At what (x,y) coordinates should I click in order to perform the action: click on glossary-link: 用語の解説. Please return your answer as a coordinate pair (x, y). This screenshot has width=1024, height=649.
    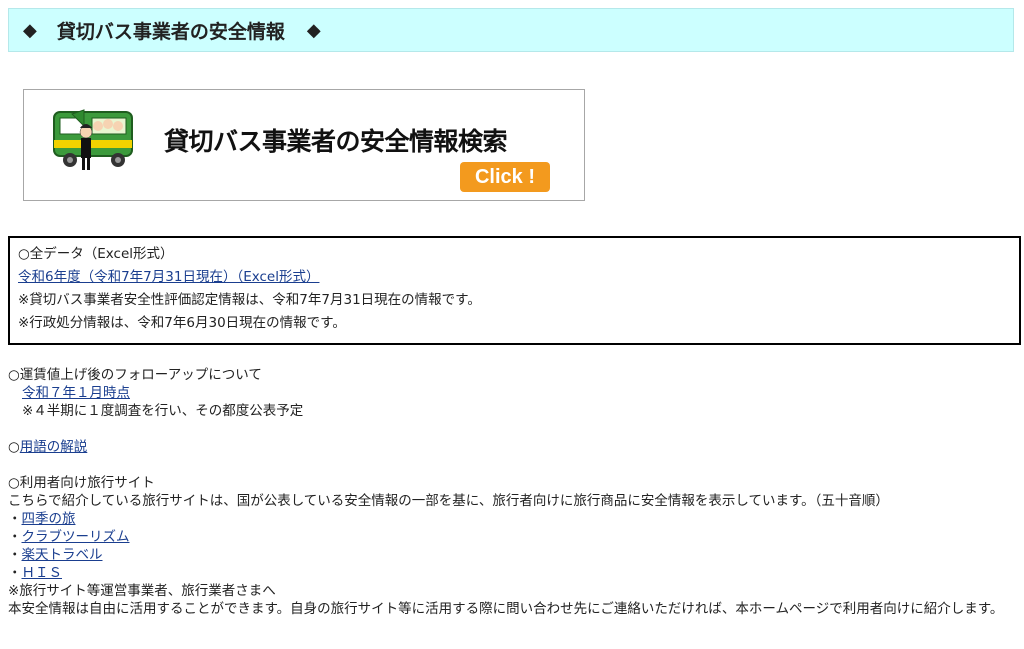
    Looking at the image, I should click on (54, 447).